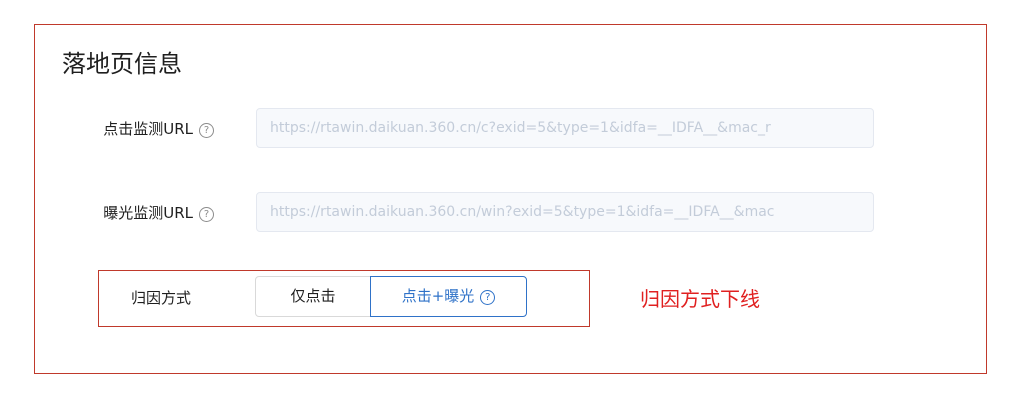  I want to click on attribution-option-click-and-impression: 点击+曝光?, so click(448, 296).